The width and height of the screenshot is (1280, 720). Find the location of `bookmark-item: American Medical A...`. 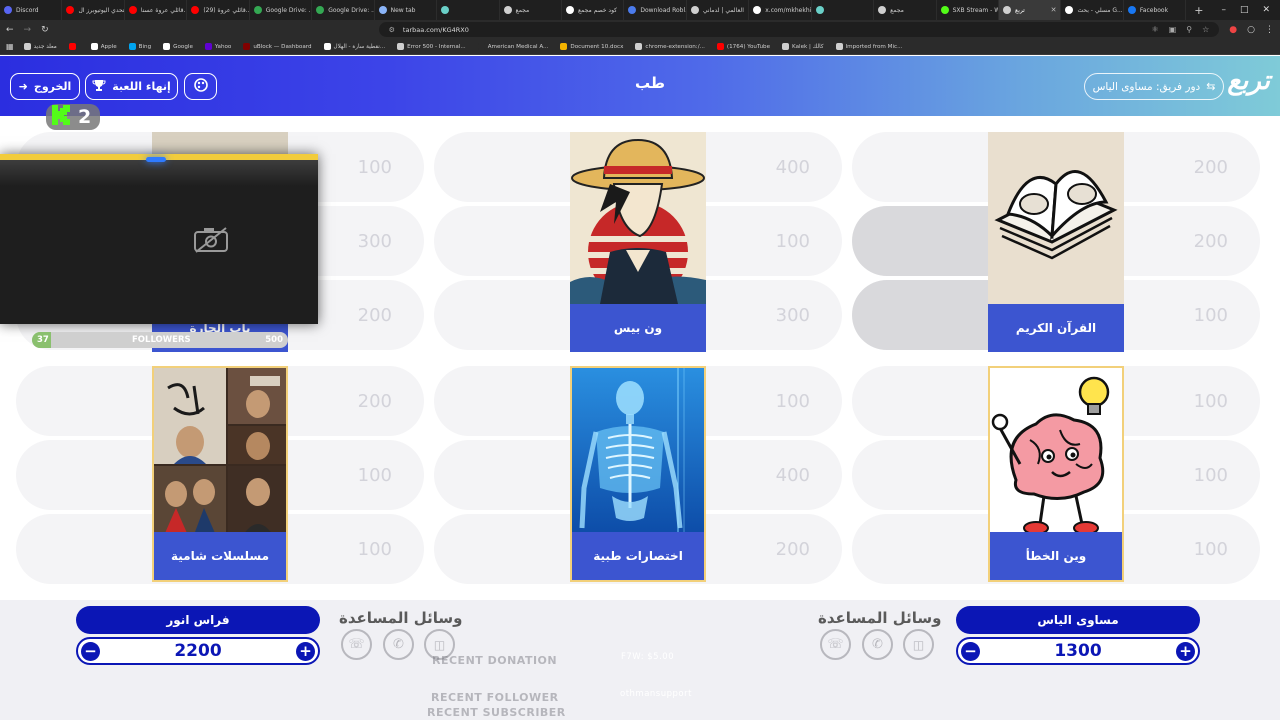

bookmark-item: American Medical A... is located at coordinates (512, 46).